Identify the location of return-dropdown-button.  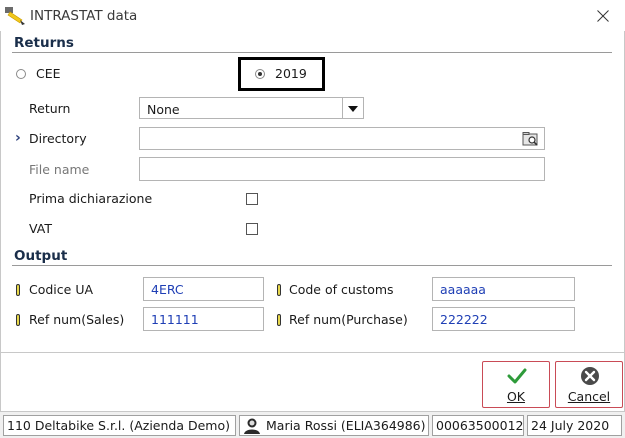
(352, 108).